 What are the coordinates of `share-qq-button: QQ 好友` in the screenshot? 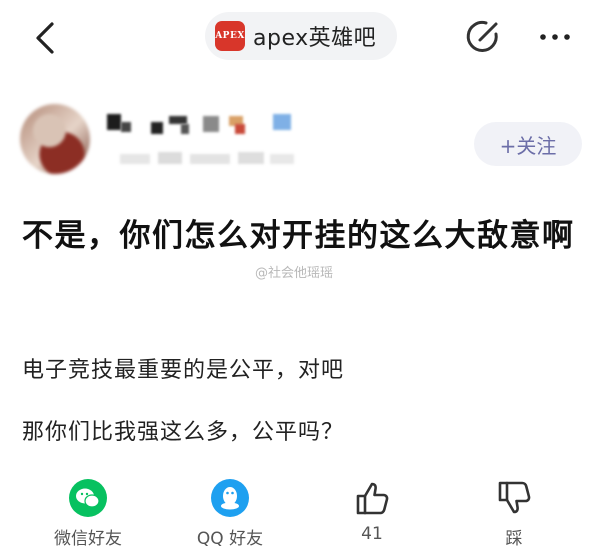 It's located at (230, 509).